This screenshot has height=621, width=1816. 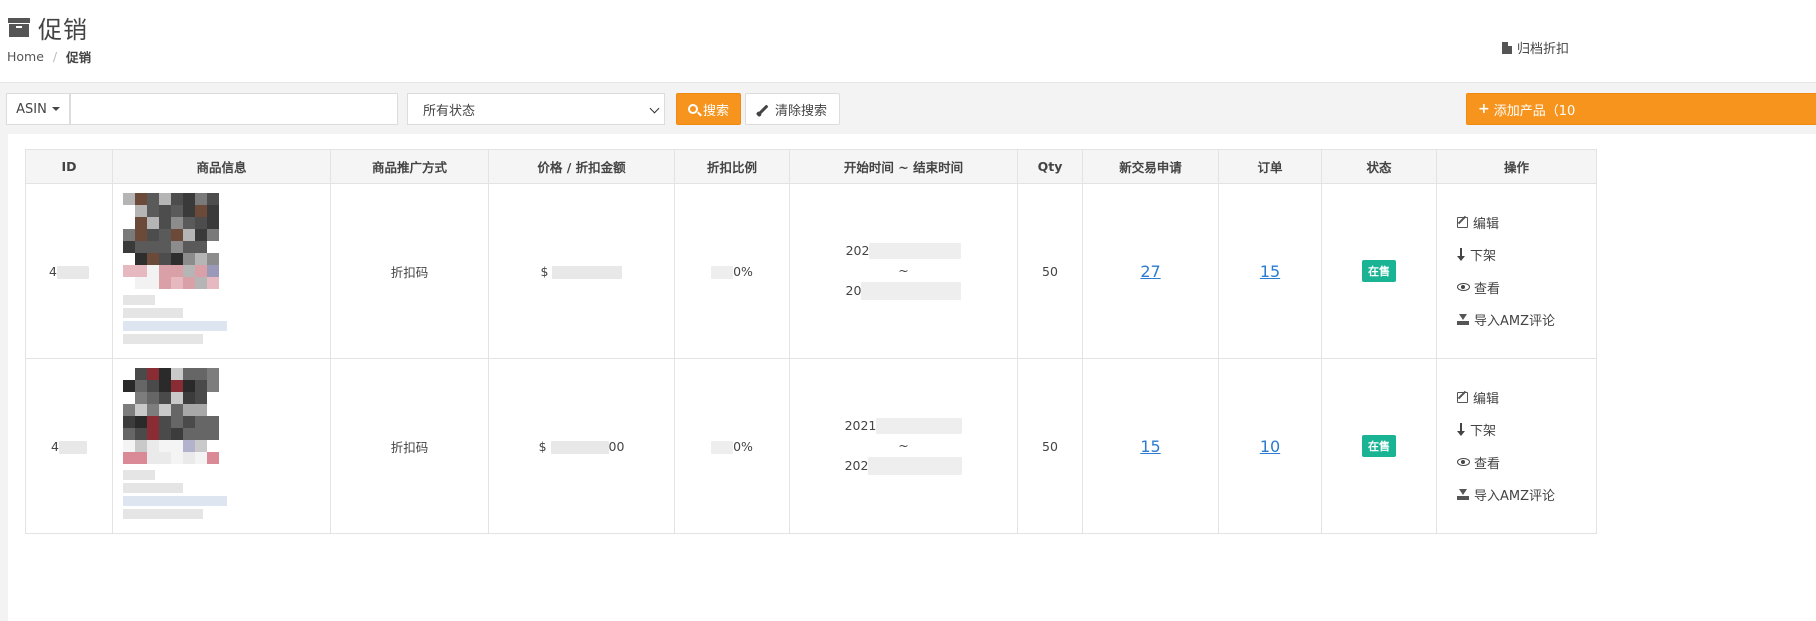 I want to click on column-header-price: 价格 / 折扣金额, so click(x=581, y=166).